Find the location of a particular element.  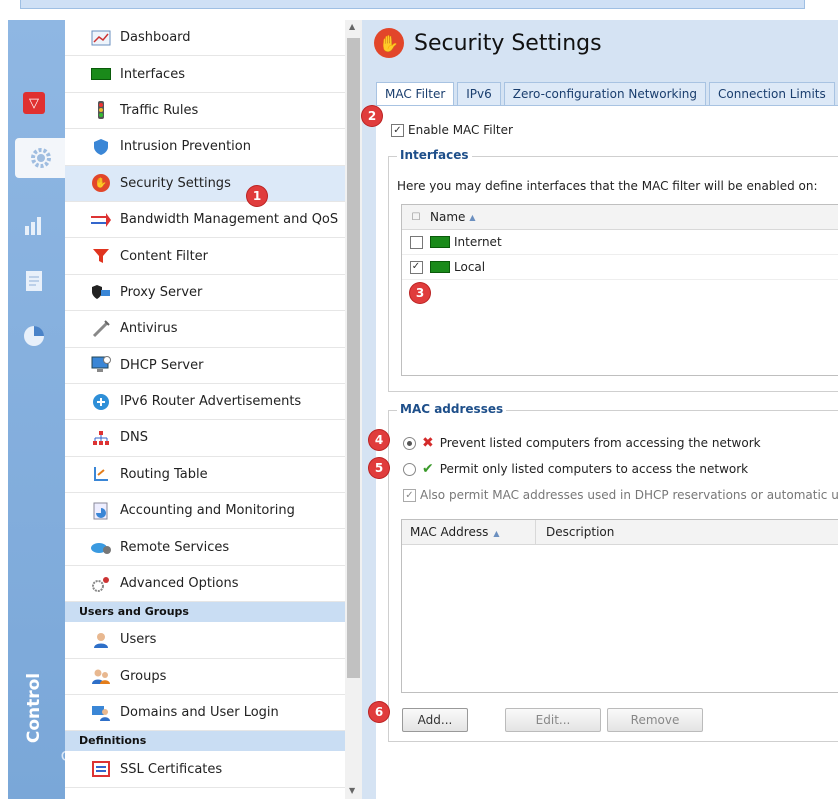

tab-zero-configuration: Zero-configuration Networking is located at coordinates (605, 93).